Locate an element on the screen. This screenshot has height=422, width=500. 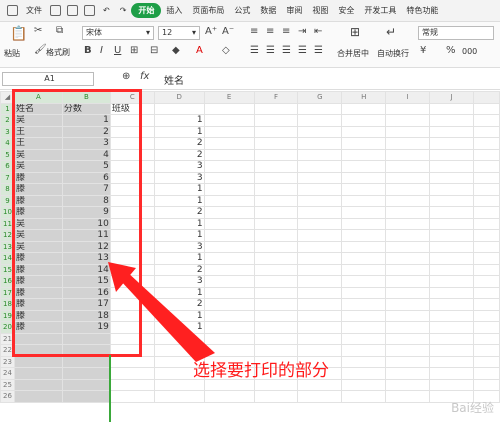
selection-border-line is located at coordinates (110, 388).